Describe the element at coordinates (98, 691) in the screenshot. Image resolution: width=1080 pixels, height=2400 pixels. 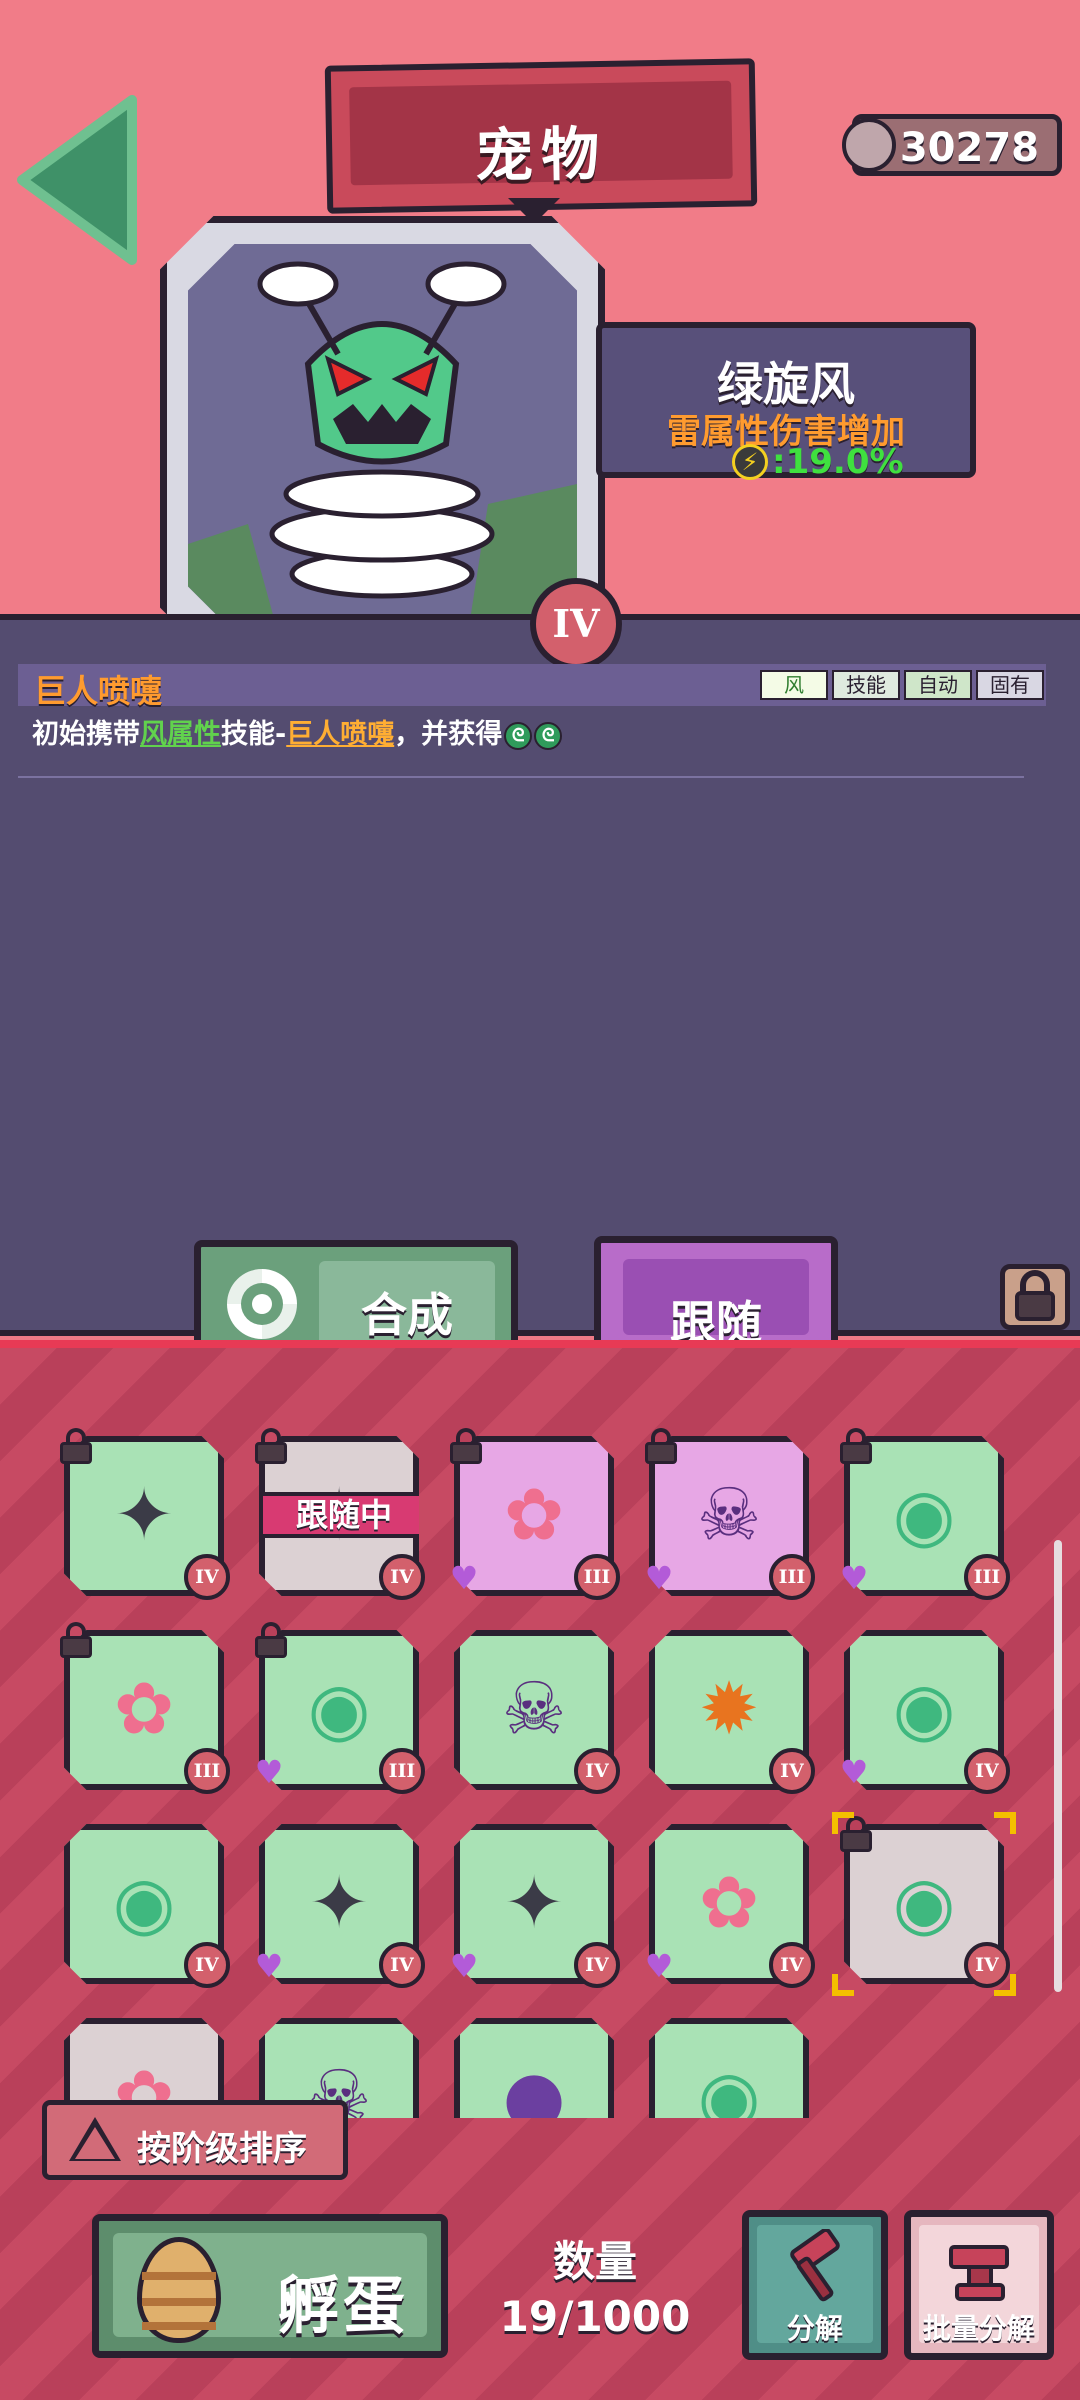
I see `skill-name: 巨人喷嚏` at that location.